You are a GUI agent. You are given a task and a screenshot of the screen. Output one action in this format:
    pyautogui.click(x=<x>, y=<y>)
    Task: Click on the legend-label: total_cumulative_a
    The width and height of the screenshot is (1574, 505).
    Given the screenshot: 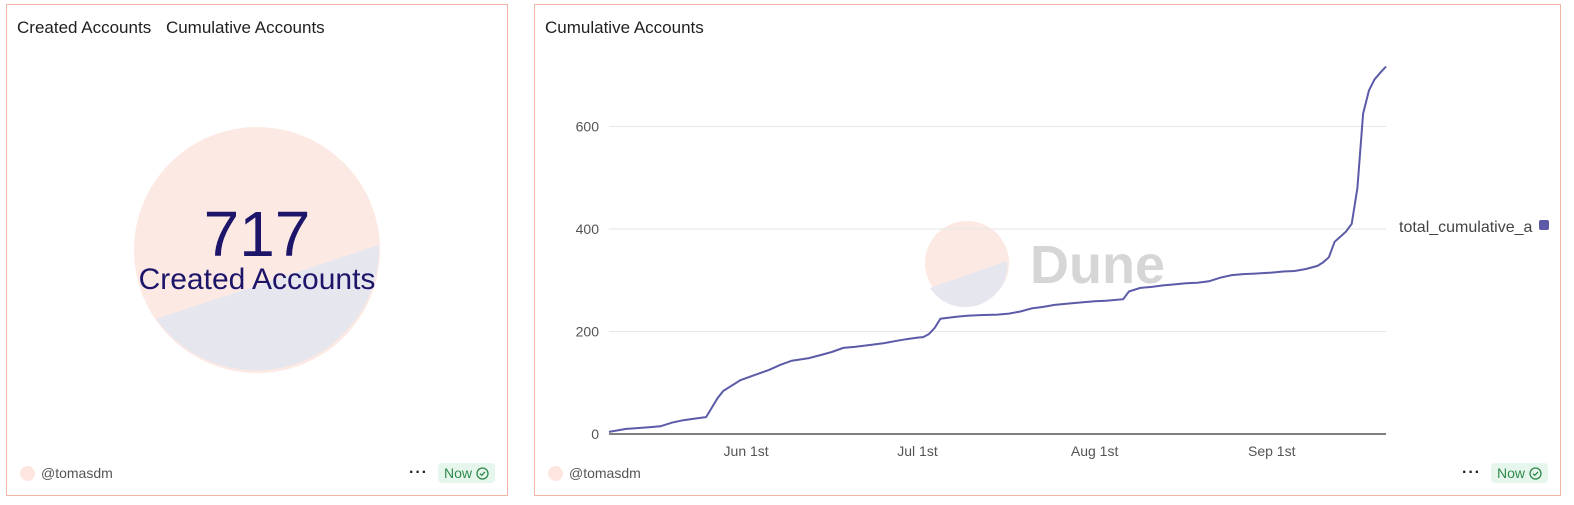 What is the action you would take?
    pyautogui.click(x=1466, y=227)
    